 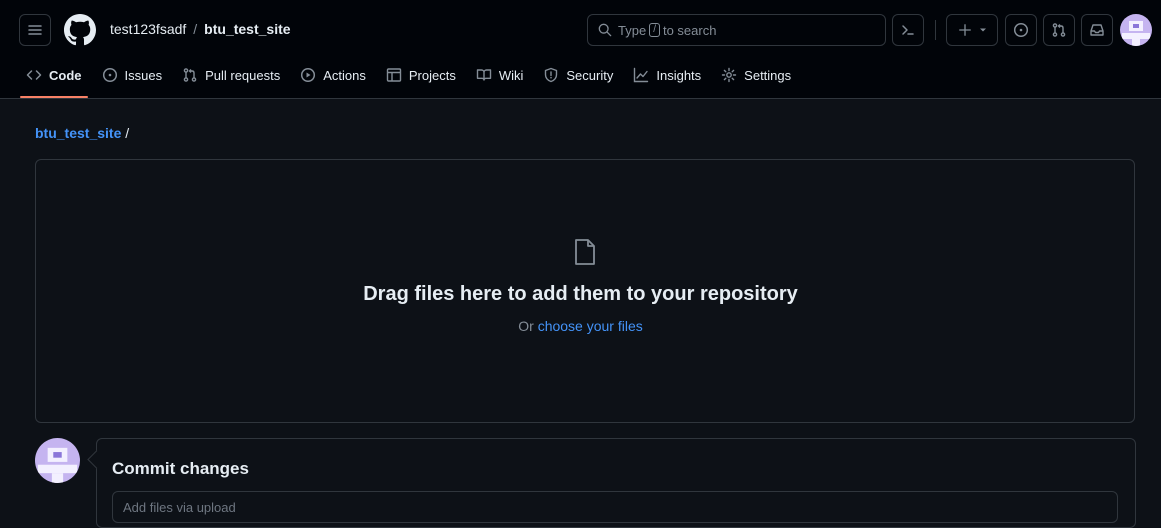 I want to click on tab-insights: Insights, so click(x=667, y=75).